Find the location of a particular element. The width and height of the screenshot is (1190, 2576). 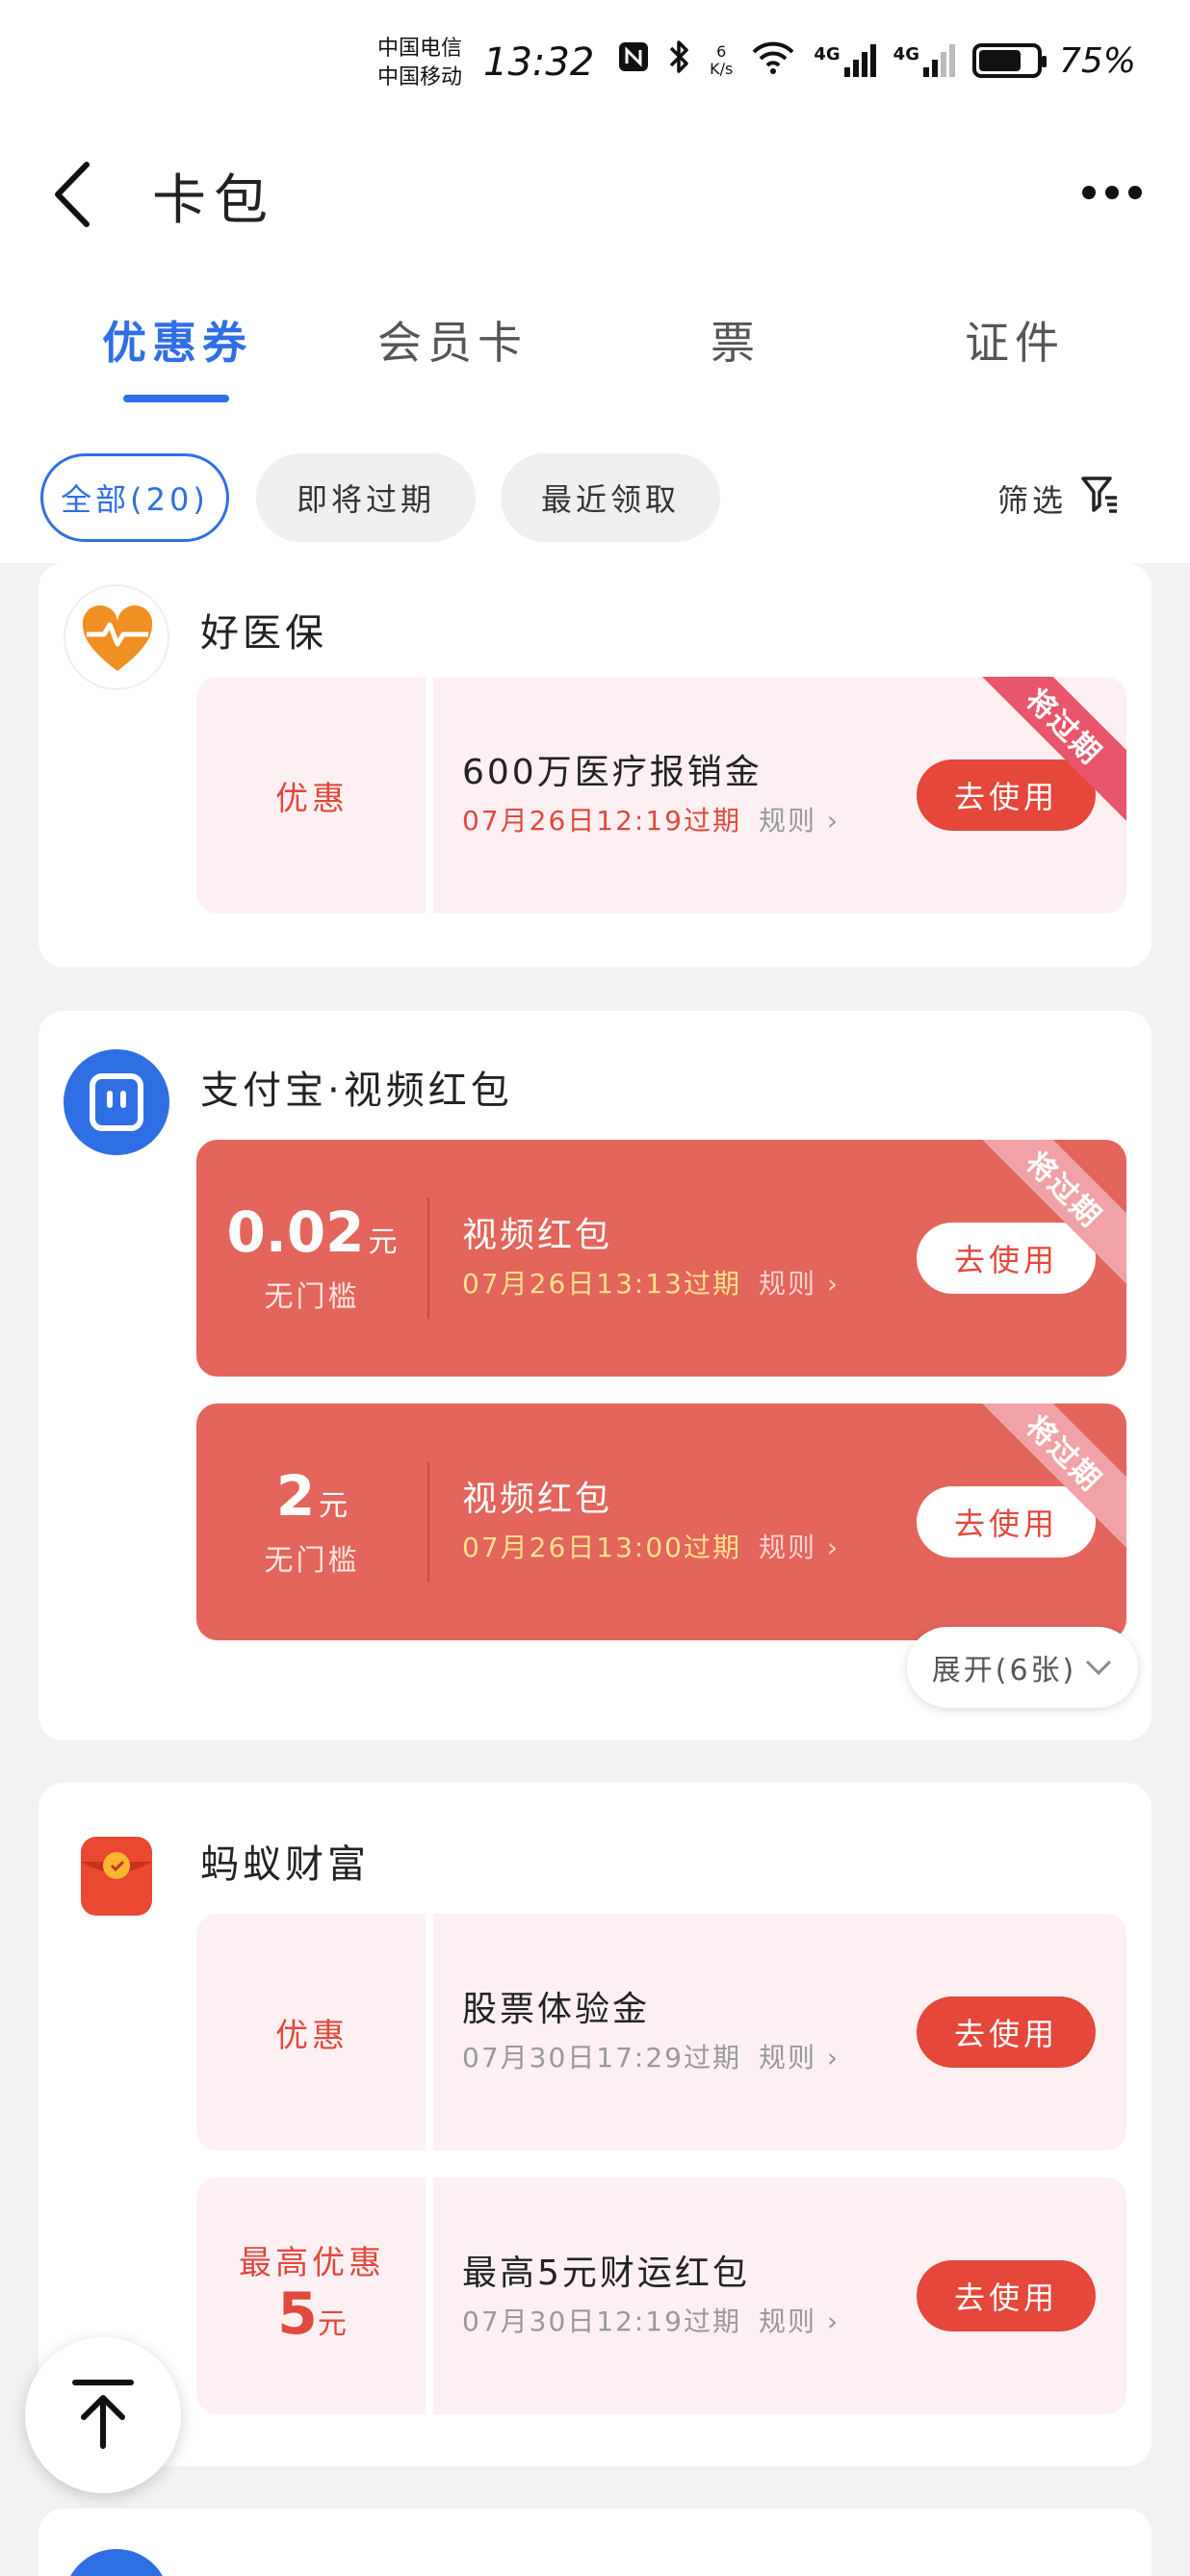

coupon-expiry: 07月30日12:19过期 is located at coordinates (601, 2321).